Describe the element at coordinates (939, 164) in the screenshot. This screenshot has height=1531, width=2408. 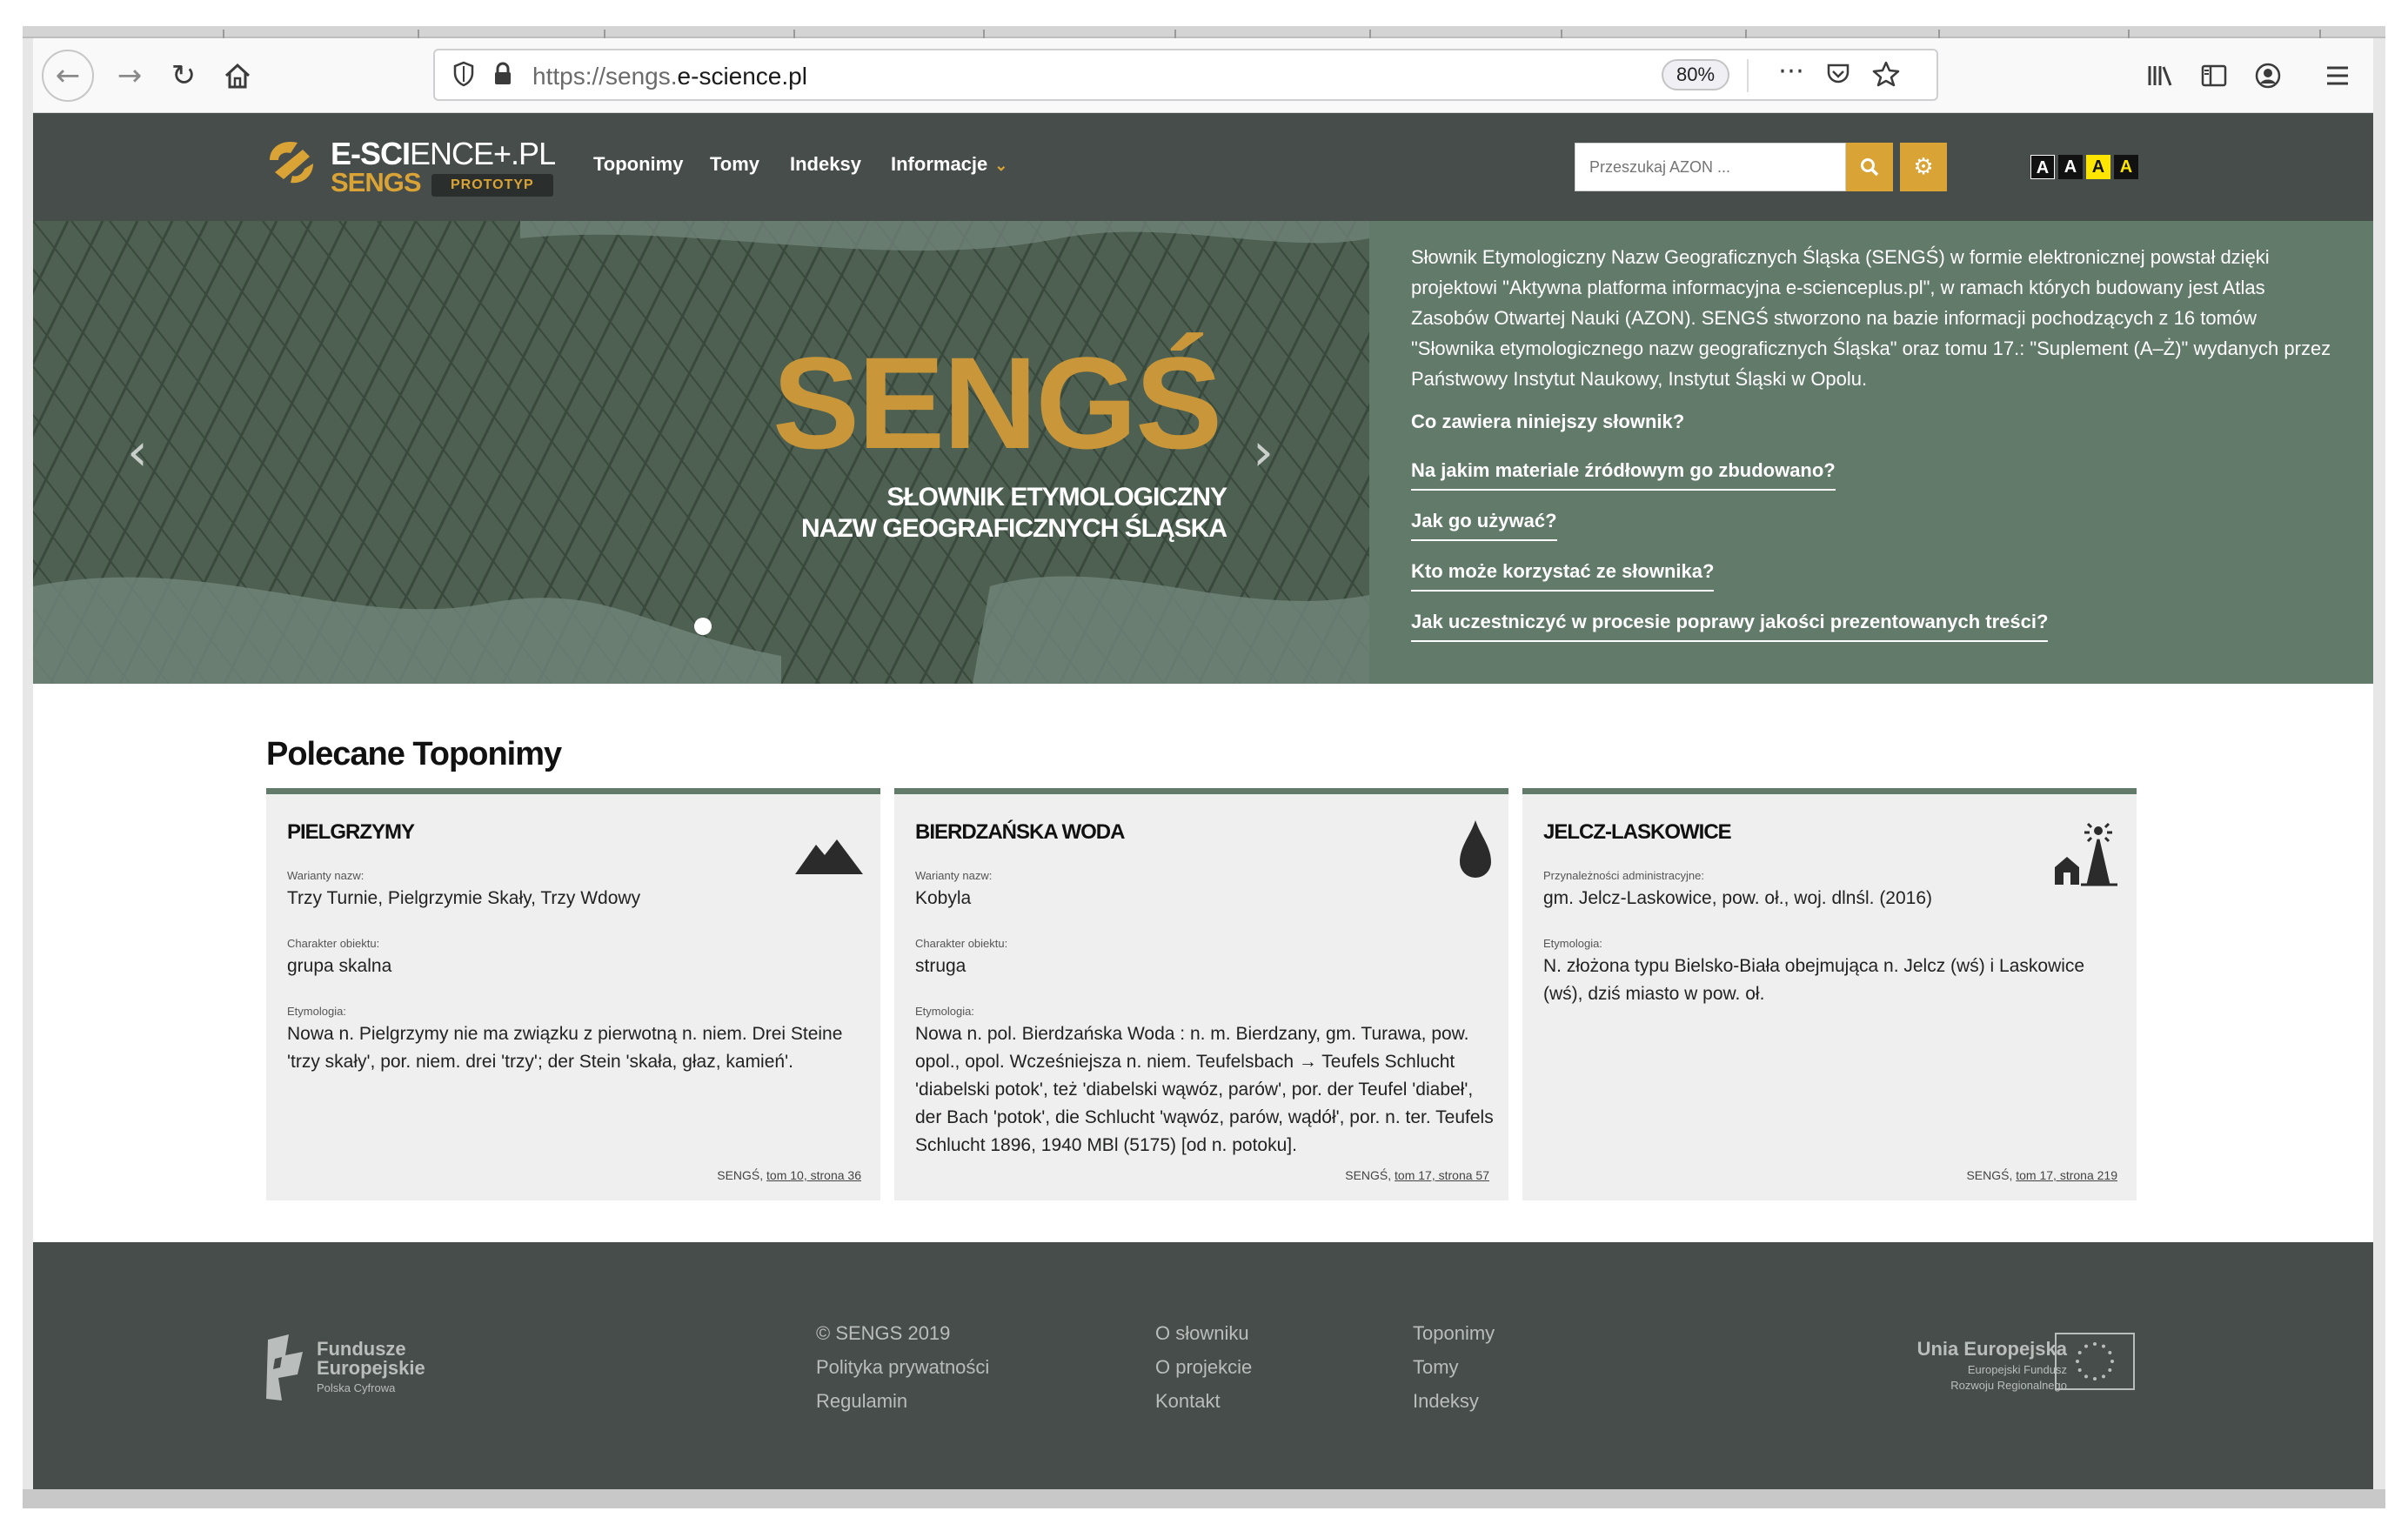
I see `nav-informacje-label: Informacje` at that location.